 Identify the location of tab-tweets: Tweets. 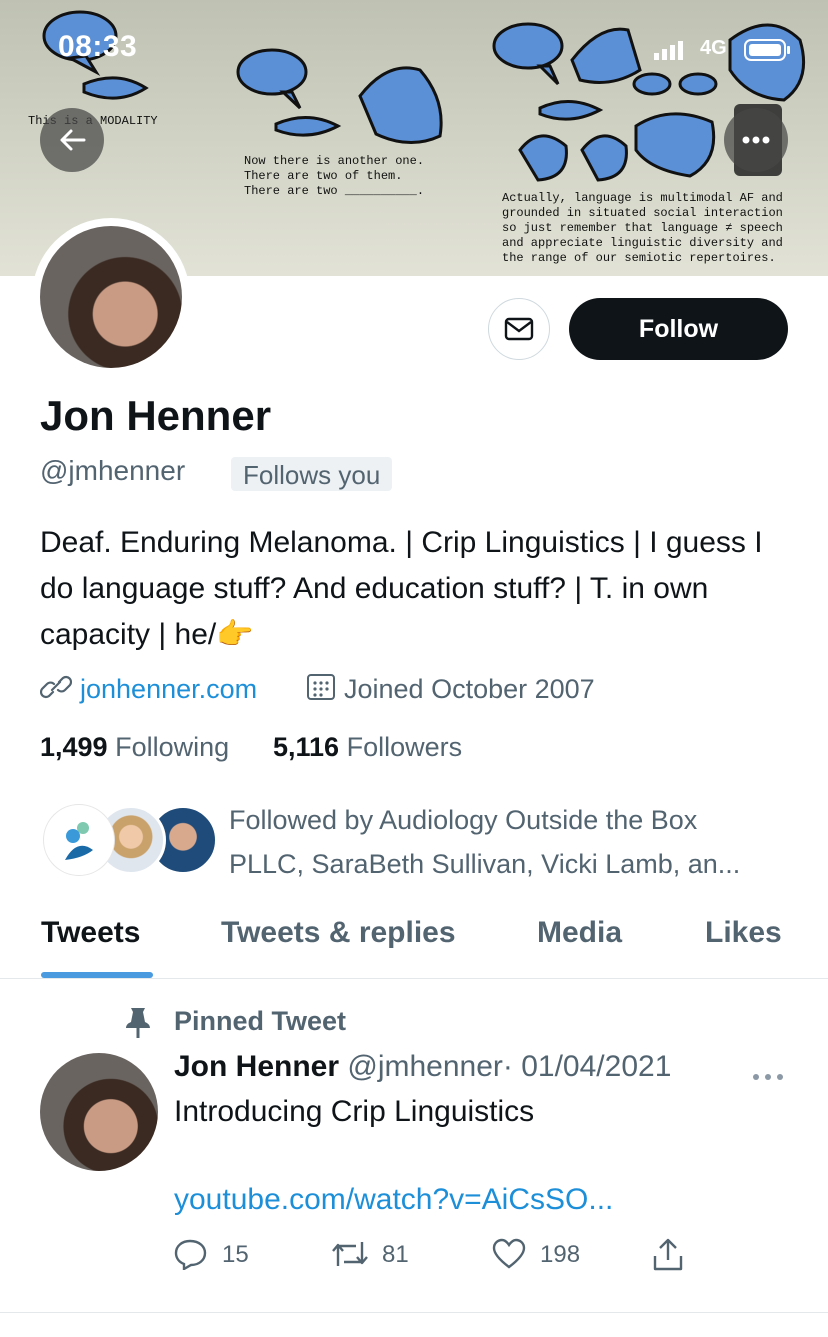
(90, 933).